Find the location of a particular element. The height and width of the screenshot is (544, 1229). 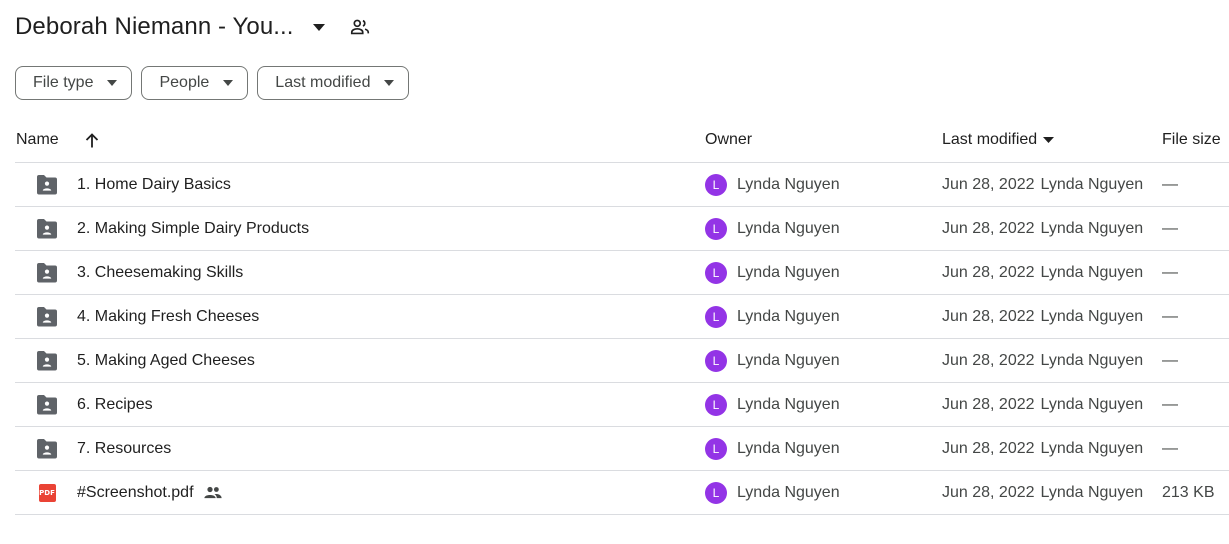

column-label: Name is located at coordinates (37, 139).